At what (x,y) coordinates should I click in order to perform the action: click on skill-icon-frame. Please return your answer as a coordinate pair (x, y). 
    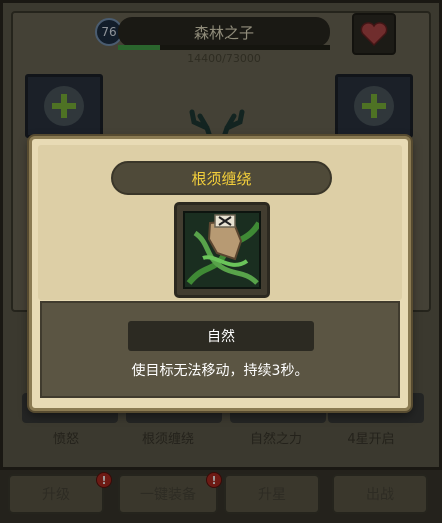
    Looking at the image, I should click on (222, 250).